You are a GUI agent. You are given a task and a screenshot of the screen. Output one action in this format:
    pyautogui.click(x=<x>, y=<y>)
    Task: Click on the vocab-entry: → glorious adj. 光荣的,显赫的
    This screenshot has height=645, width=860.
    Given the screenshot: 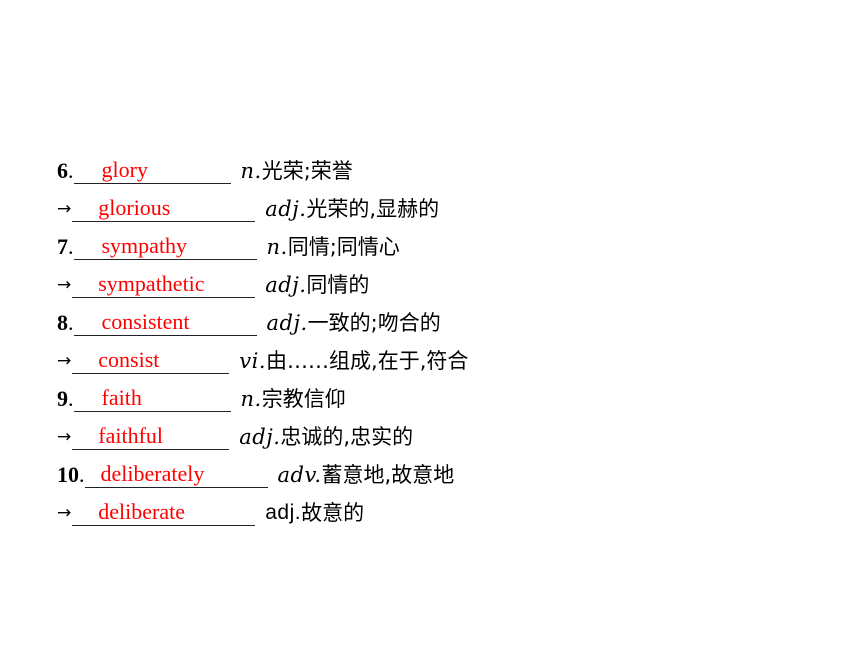 What is the action you would take?
    pyautogui.click(x=248, y=203)
    